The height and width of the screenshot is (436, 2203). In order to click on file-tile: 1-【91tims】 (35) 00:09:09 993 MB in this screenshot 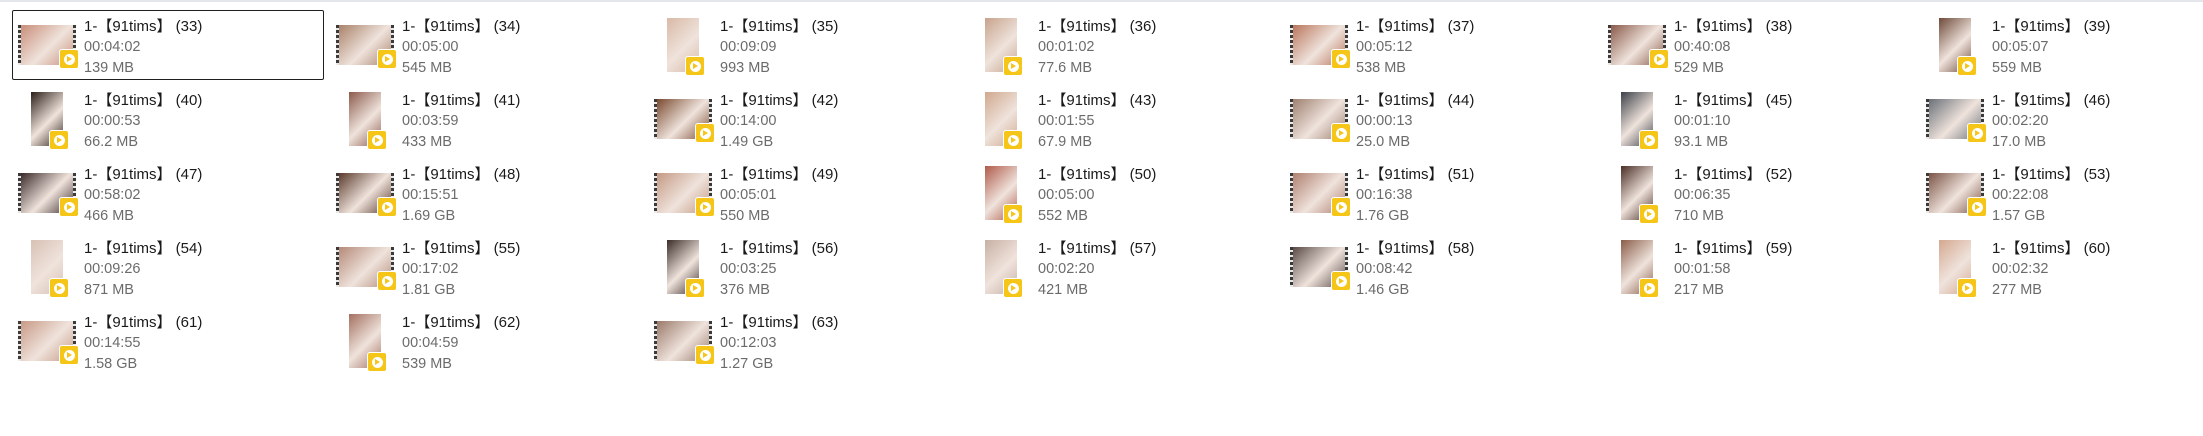, I will do `click(804, 45)`.